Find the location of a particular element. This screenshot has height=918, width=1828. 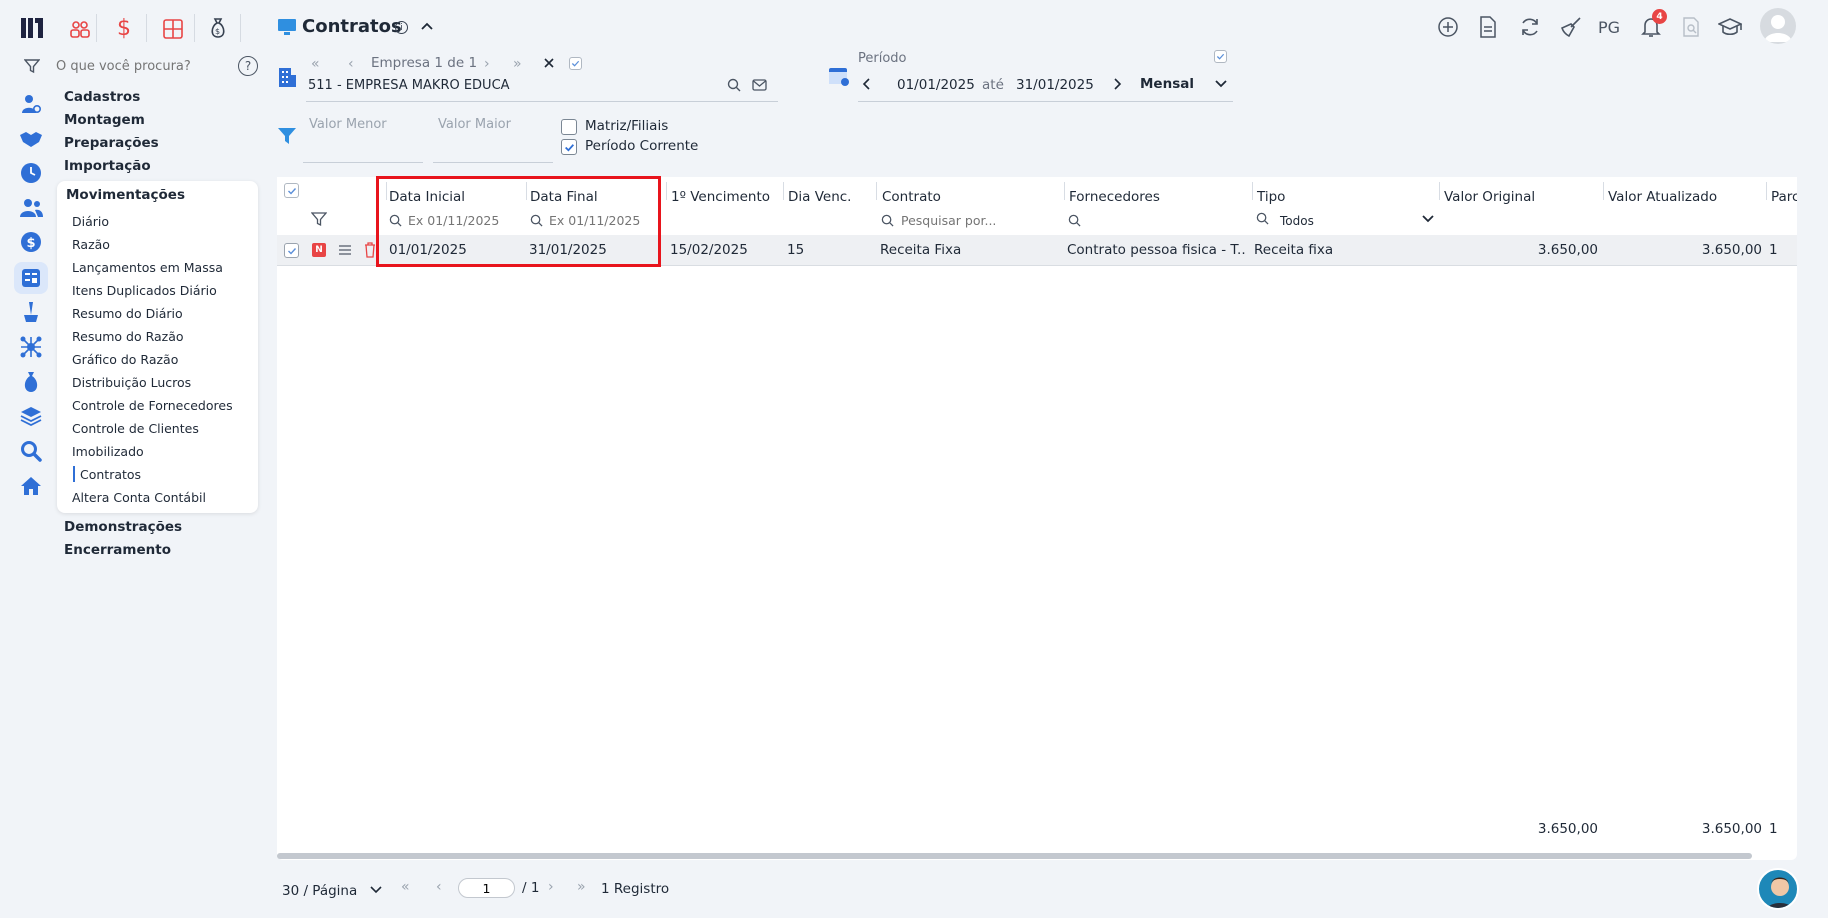

info-icon: i is located at coordinates (401, 27).